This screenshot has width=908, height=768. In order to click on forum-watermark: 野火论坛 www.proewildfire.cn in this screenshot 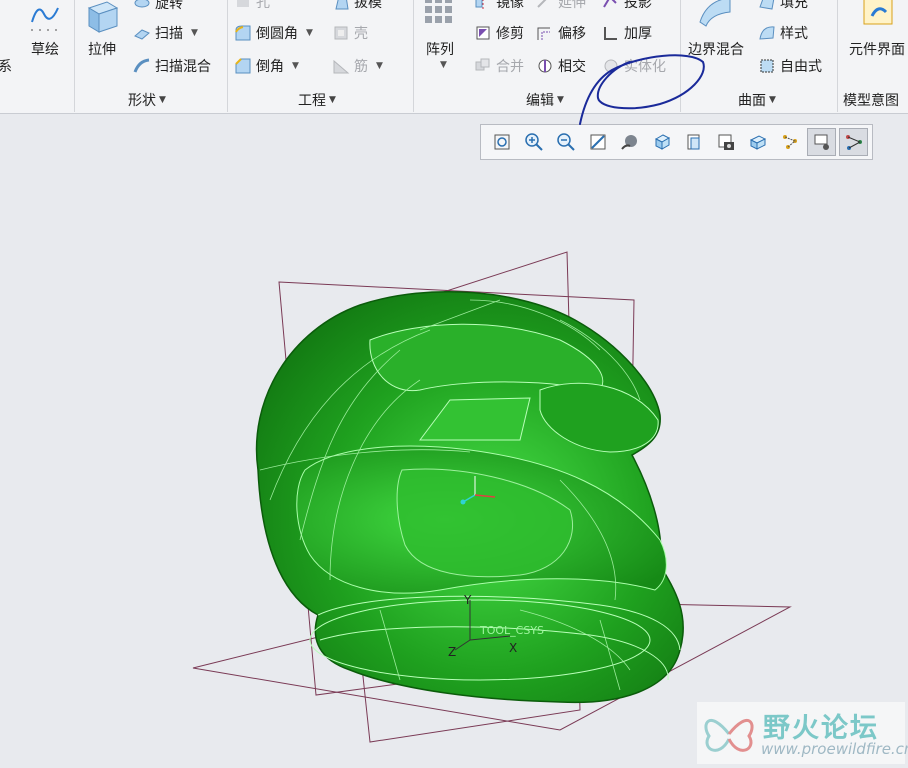, I will do `click(802, 733)`.